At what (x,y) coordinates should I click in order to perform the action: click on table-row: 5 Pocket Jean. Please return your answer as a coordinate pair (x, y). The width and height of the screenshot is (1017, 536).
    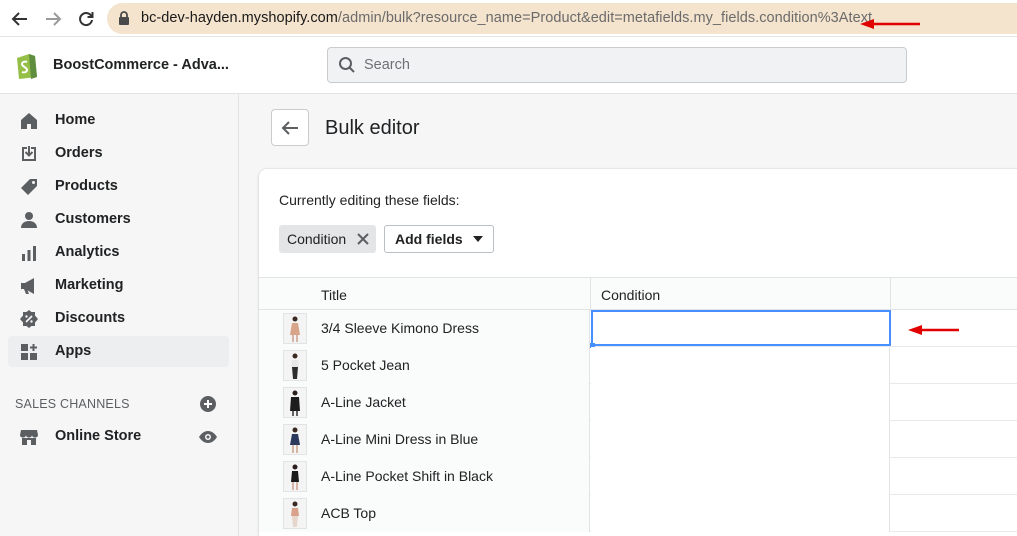
    Looking at the image, I should click on (638, 365).